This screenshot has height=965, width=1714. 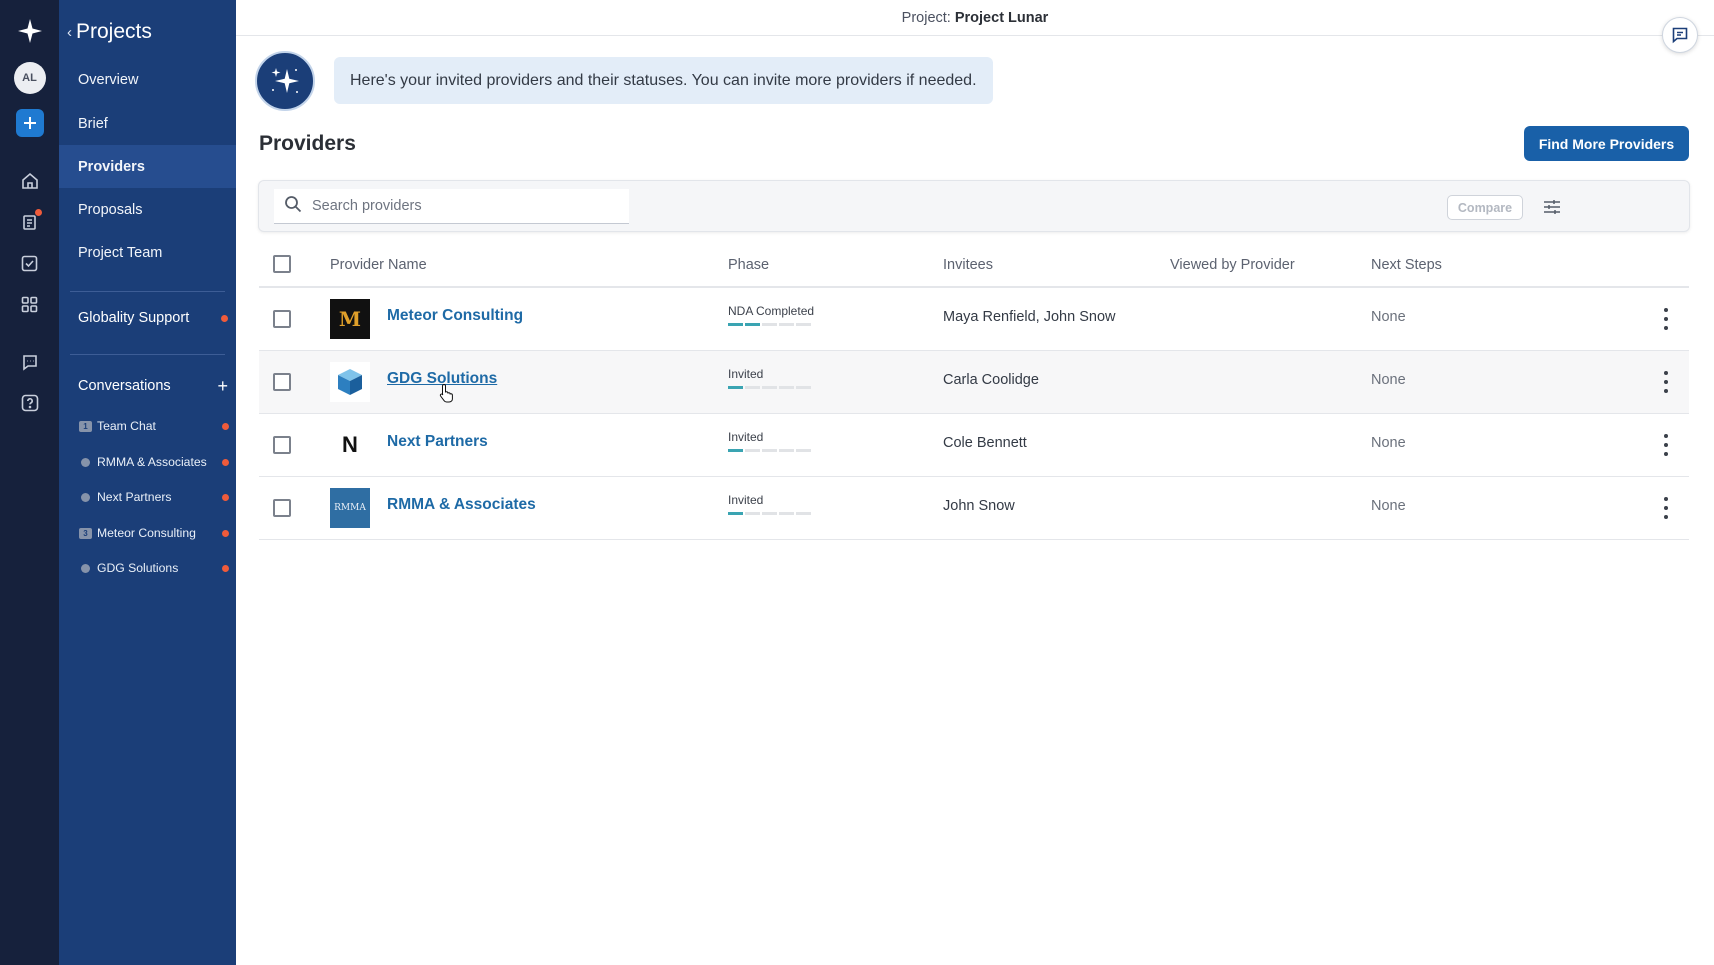 What do you see at coordinates (29, 123) in the screenshot?
I see `create-project-button` at bounding box center [29, 123].